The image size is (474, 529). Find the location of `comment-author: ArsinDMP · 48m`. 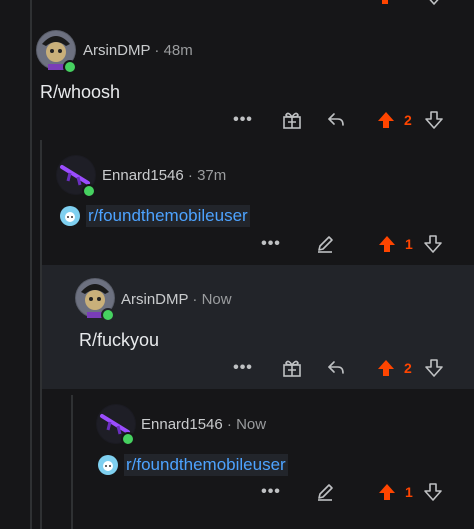

comment-author: ArsinDMP · 48m is located at coordinates (138, 50).